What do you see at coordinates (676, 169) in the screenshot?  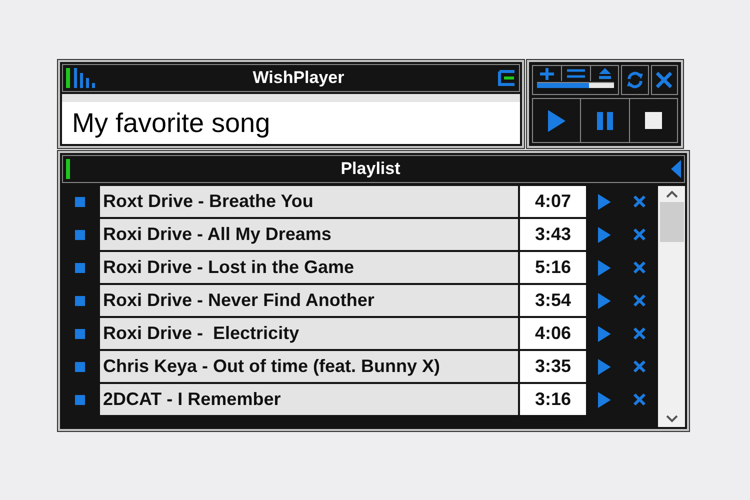 I see `collapse-icon` at bounding box center [676, 169].